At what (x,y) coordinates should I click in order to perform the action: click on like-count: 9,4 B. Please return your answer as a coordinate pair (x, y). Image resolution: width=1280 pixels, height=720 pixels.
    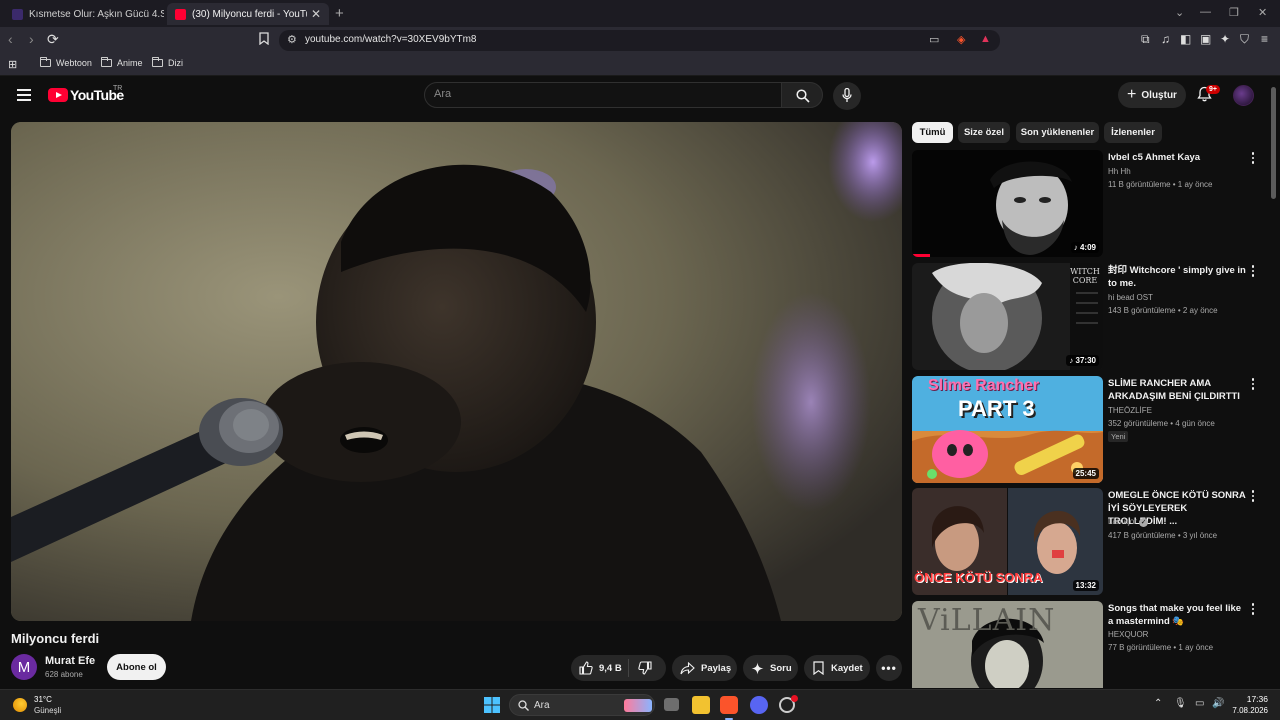
    Looking at the image, I should click on (610, 668).